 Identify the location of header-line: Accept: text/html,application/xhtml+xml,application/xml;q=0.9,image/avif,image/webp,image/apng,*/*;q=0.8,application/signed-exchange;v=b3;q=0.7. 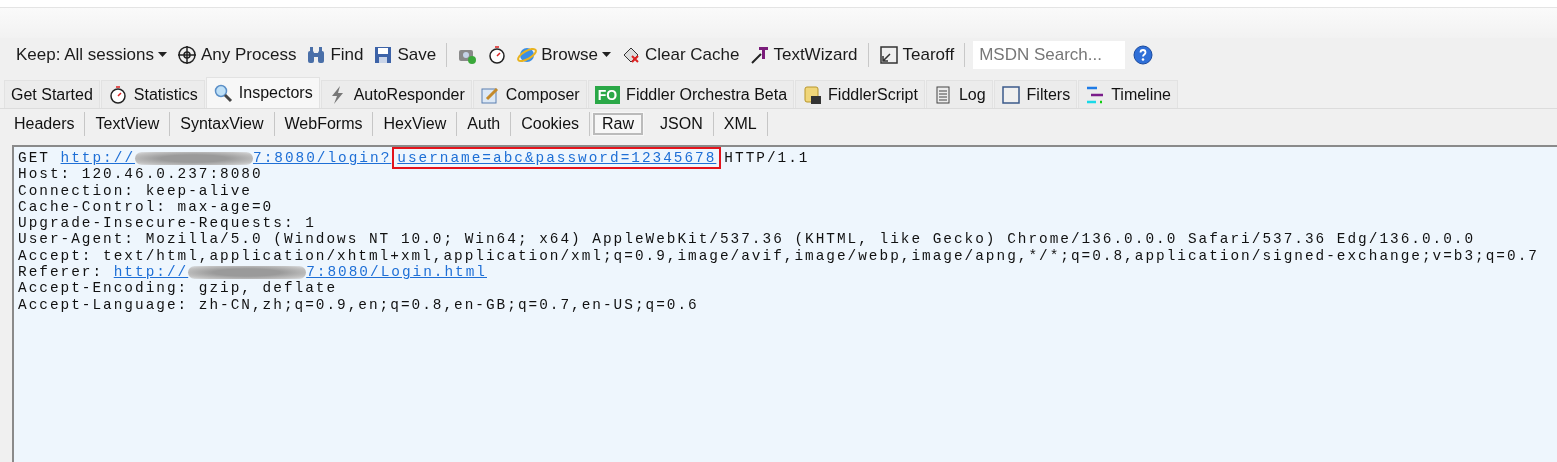
(779, 256).